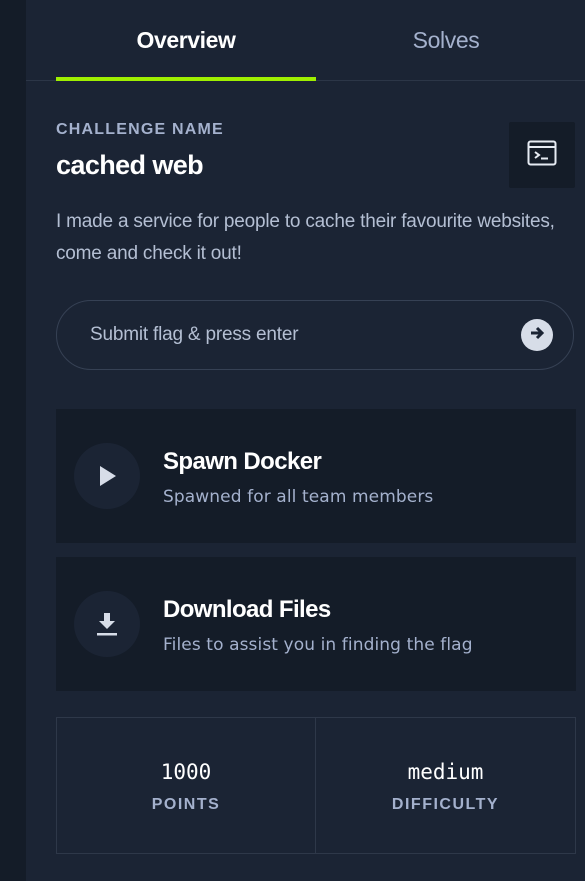 The width and height of the screenshot is (585, 881). Describe the element at coordinates (446, 40) in the screenshot. I see `tab-solves: Solves` at that location.